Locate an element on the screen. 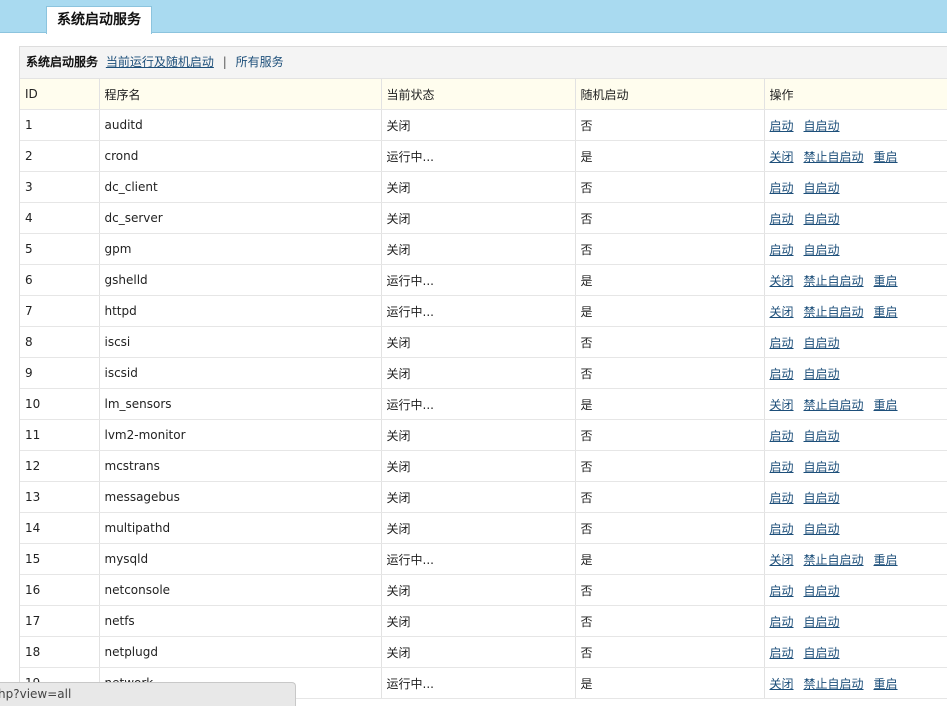 The height and width of the screenshot is (706, 947). cell-name: netplugd is located at coordinates (240, 652).